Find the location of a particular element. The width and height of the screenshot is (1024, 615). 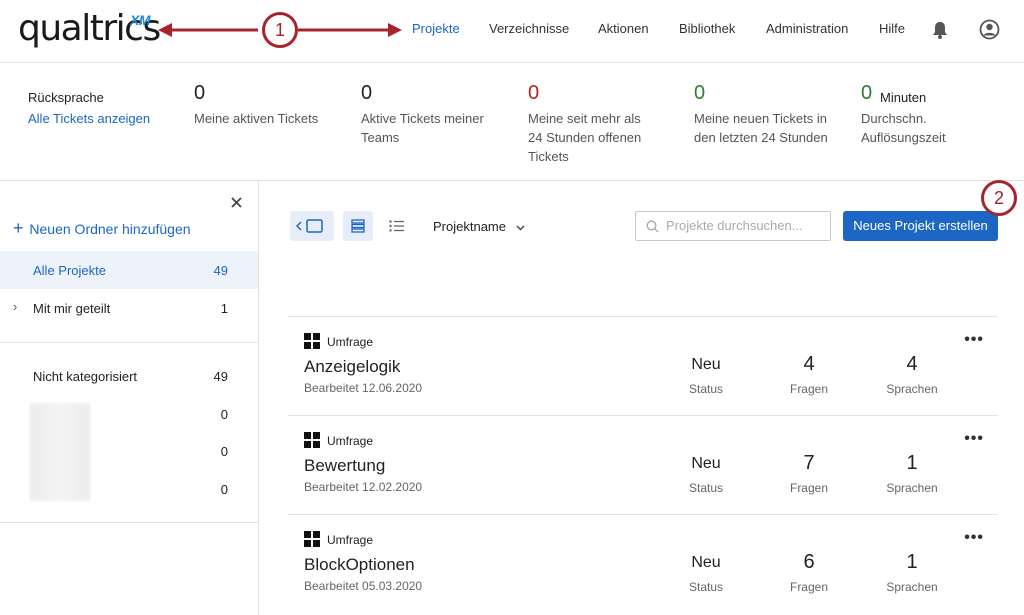

collapse-sidebar-button is located at coordinates (312, 226).